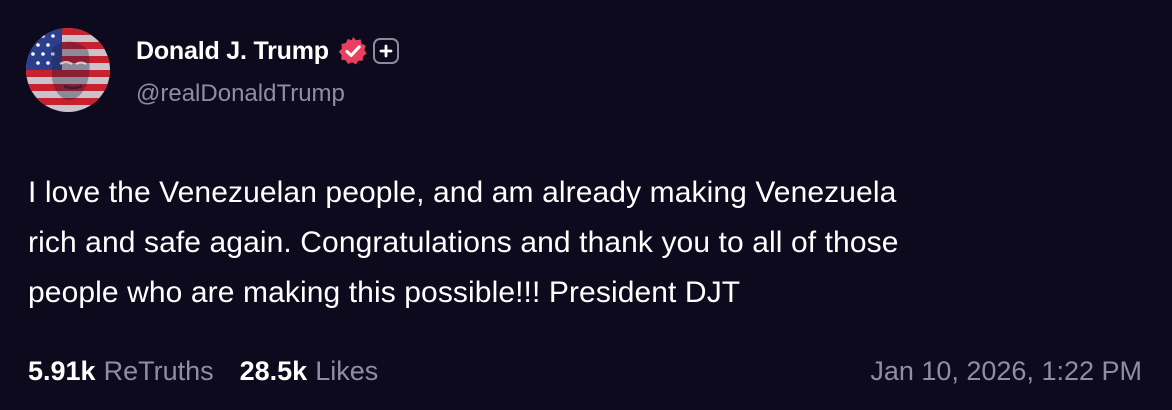 This screenshot has height=410, width=1172. What do you see at coordinates (347, 370) in the screenshot?
I see `likes-label: Likes` at bounding box center [347, 370].